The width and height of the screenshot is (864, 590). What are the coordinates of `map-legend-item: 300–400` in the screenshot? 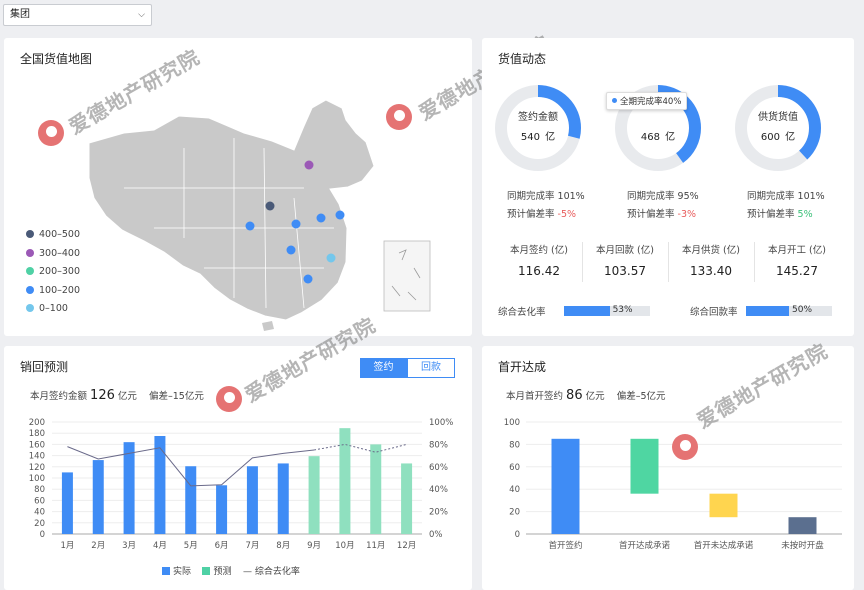 It's located at (53, 254).